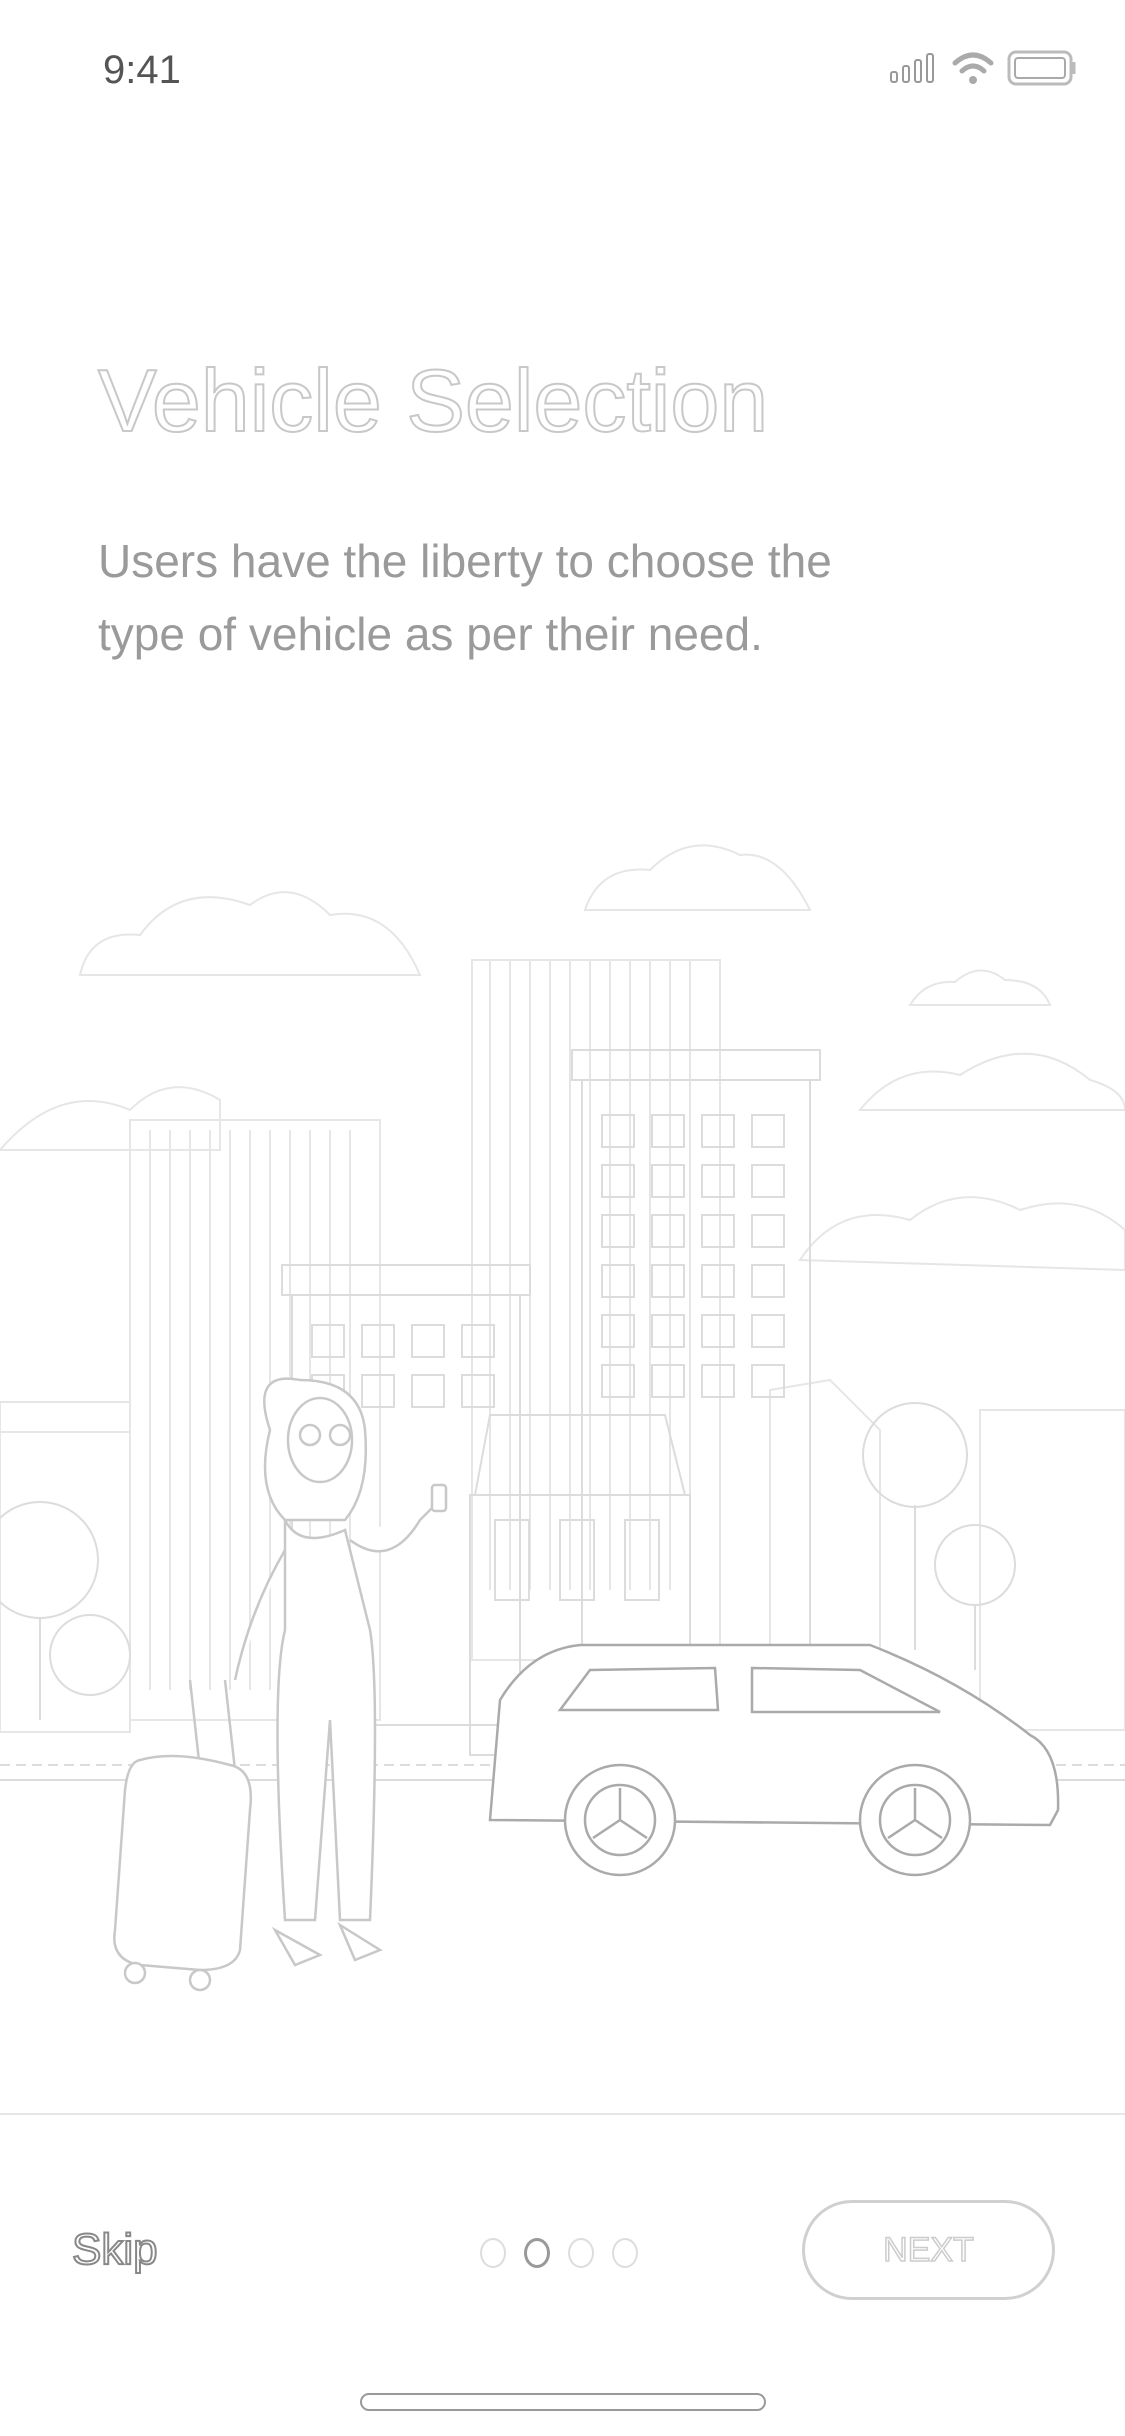 This screenshot has height=2436, width=1125. What do you see at coordinates (774, 1760) in the screenshot?
I see `car-icon` at bounding box center [774, 1760].